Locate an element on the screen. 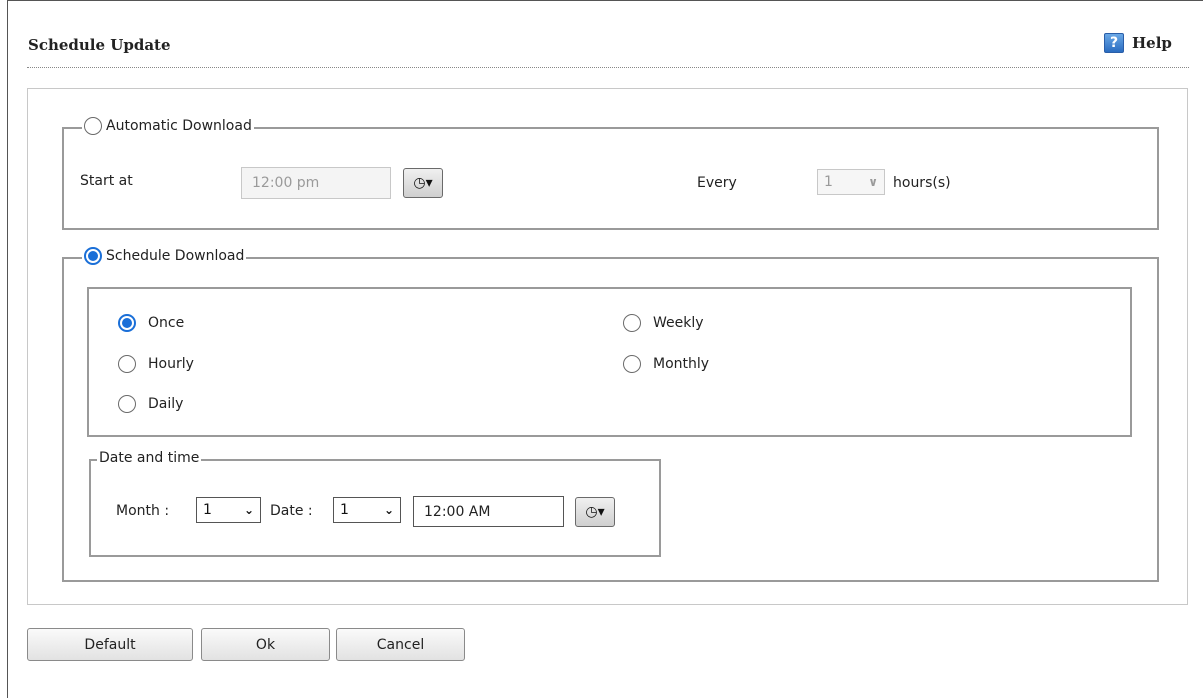 The width and height of the screenshot is (1203, 698). schedule-download-label: Schedule Download is located at coordinates (175, 256).